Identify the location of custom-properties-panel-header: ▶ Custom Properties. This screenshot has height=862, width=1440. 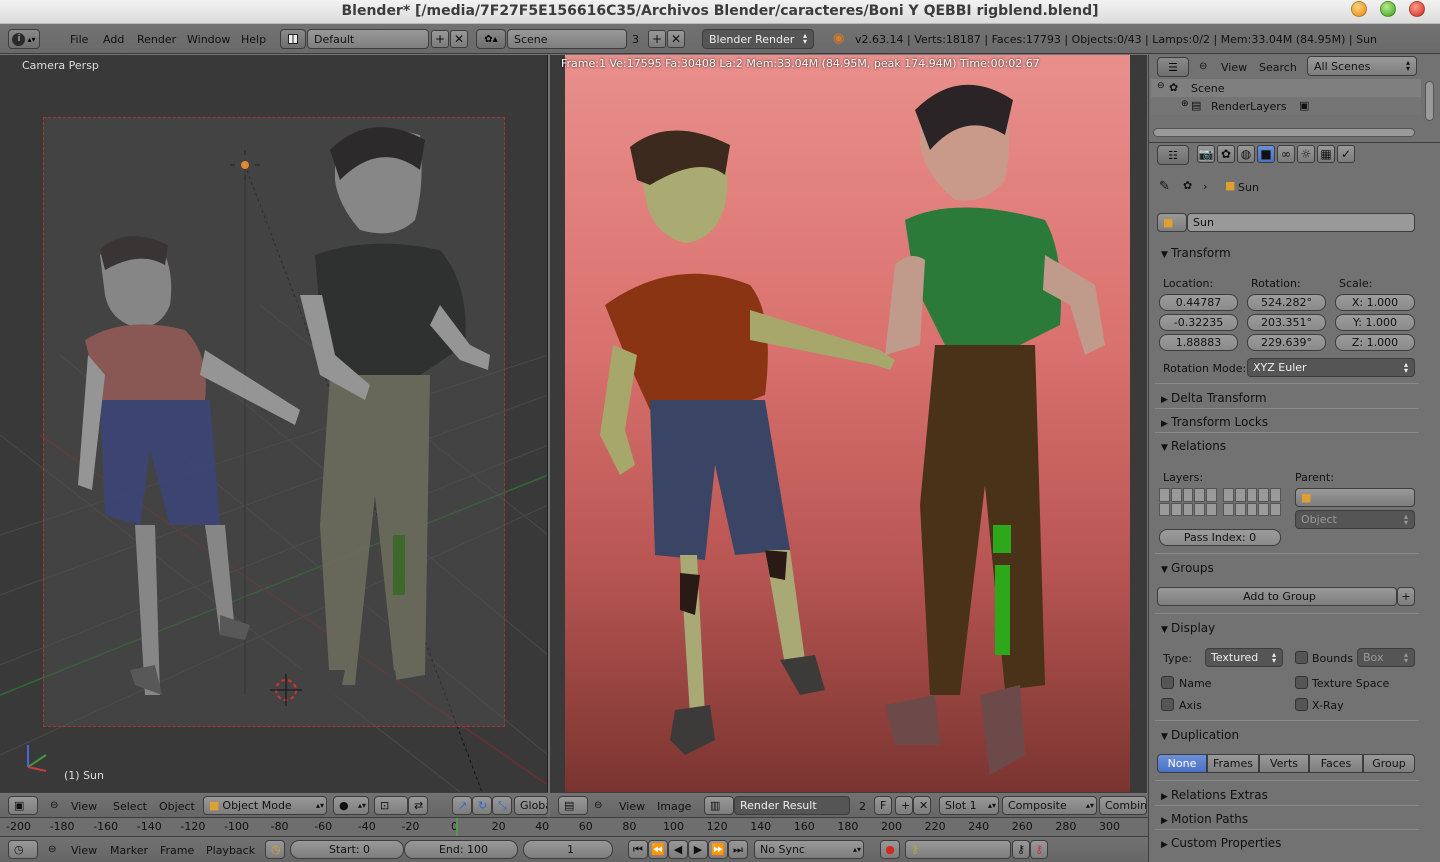
(1221, 843).